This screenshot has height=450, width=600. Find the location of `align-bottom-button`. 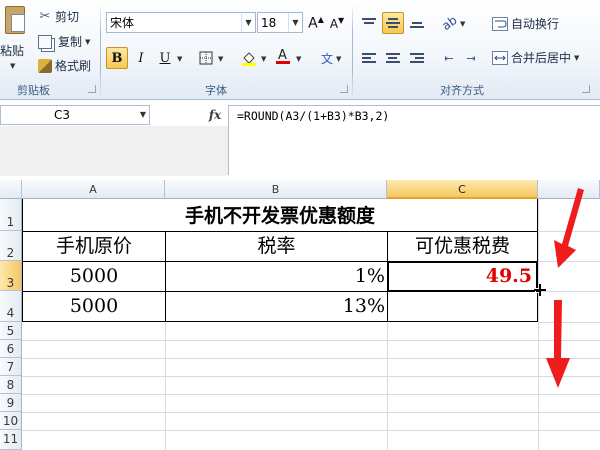

align-bottom-button is located at coordinates (417, 23).